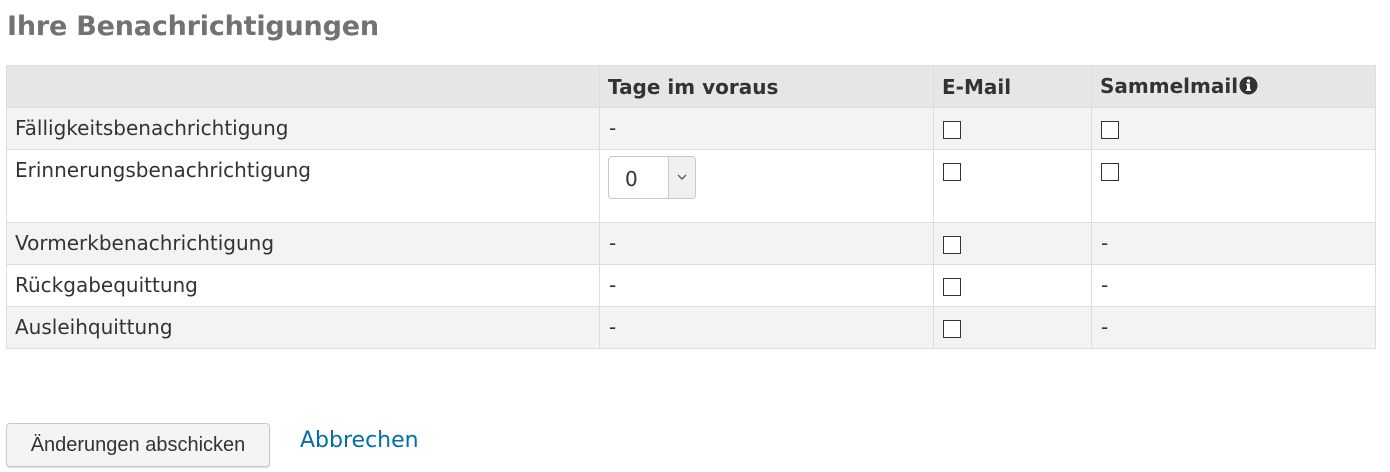  What do you see at coordinates (1248, 88) in the screenshot?
I see `info-circle-icon` at bounding box center [1248, 88].